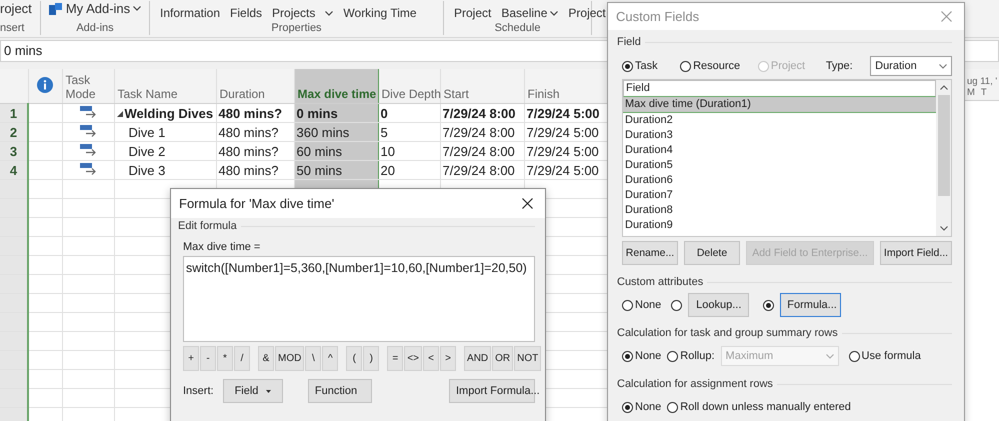  What do you see at coordinates (779, 105) in the screenshot?
I see `list-item: Max dive time (Duration1)` at bounding box center [779, 105].